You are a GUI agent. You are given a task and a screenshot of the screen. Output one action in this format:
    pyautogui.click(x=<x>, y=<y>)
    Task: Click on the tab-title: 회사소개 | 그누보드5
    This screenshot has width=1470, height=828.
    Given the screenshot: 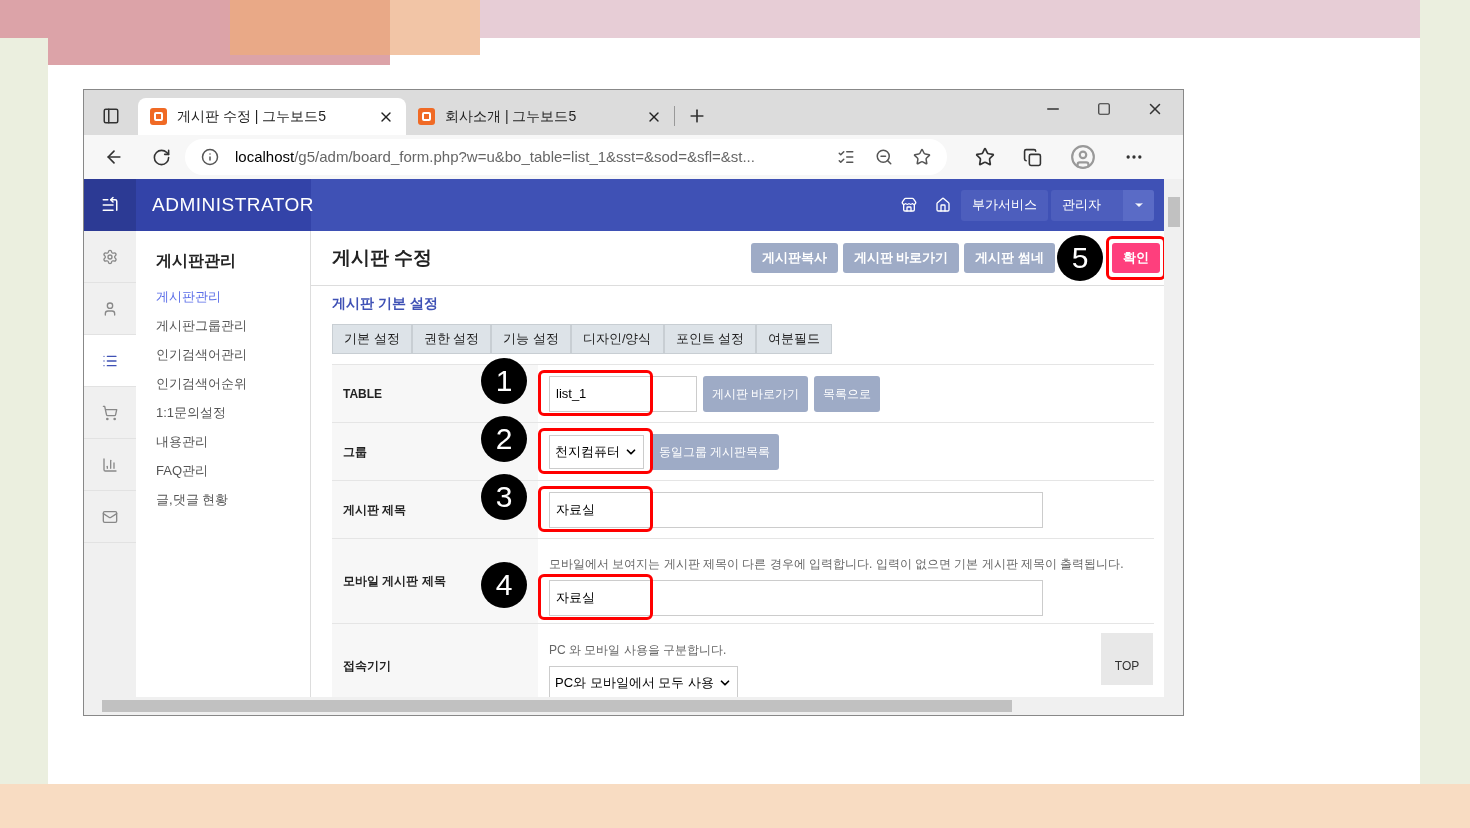 What is the action you would take?
    pyautogui.click(x=511, y=116)
    